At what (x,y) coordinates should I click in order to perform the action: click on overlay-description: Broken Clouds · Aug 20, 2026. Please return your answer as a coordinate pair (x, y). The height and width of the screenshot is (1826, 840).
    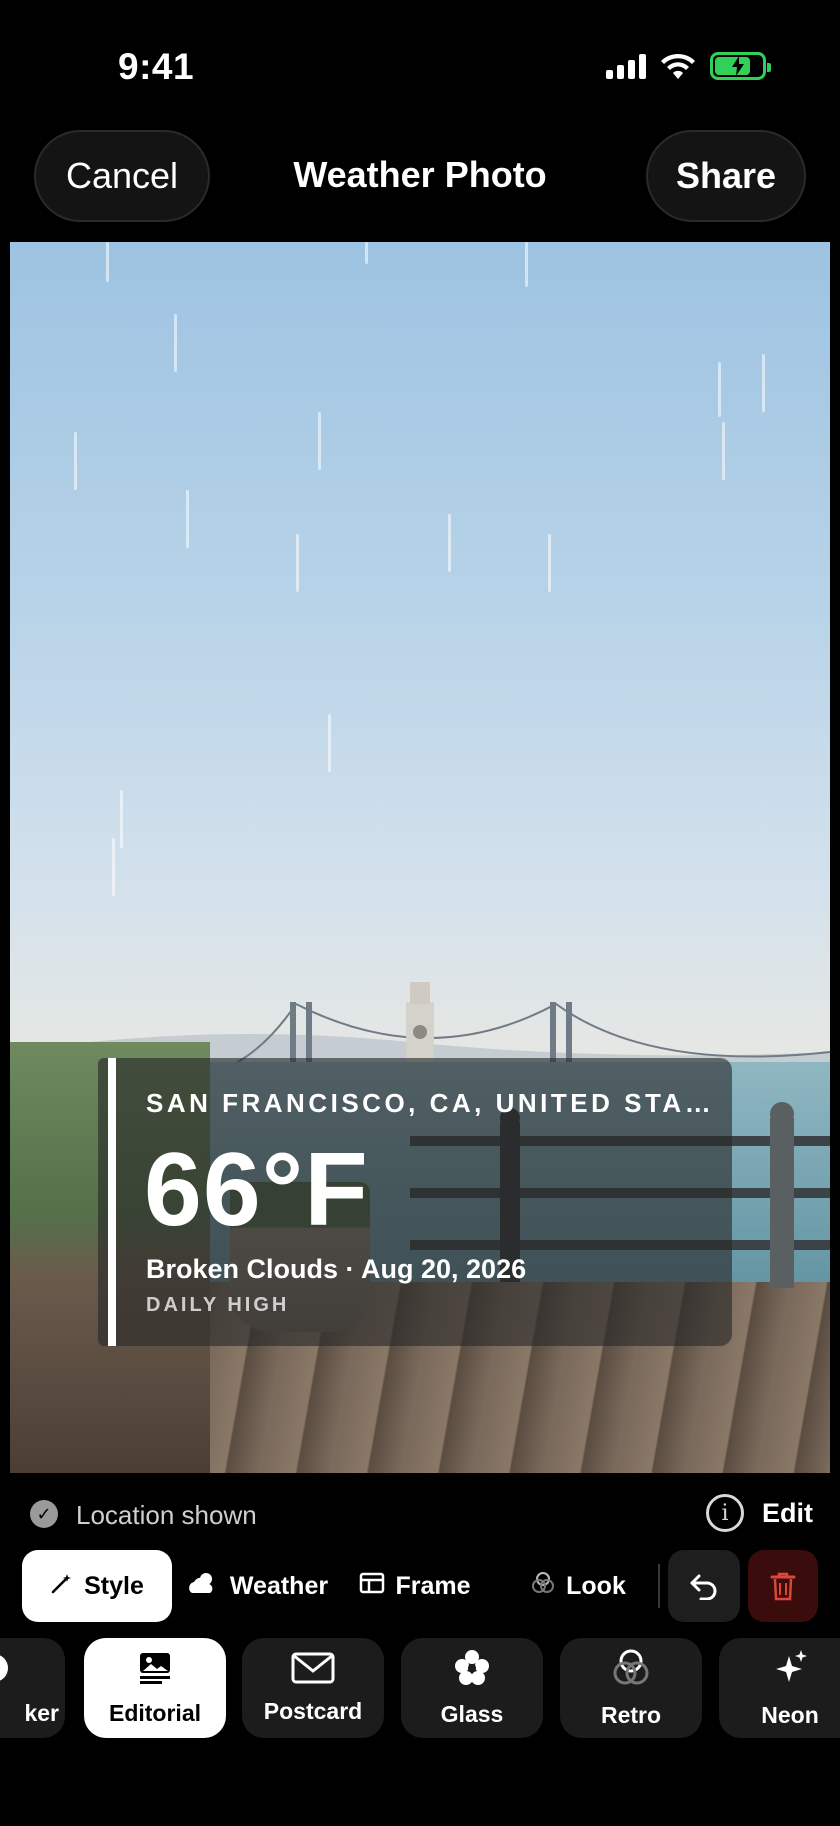
    Looking at the image, I should click on (336, 1269).